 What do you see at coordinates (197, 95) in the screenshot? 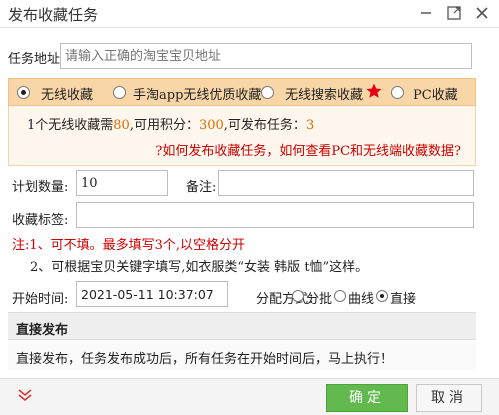
I see `option-label-app-quality-collect: 手淘app无线优质收藏` at bounding box center [197, 95].